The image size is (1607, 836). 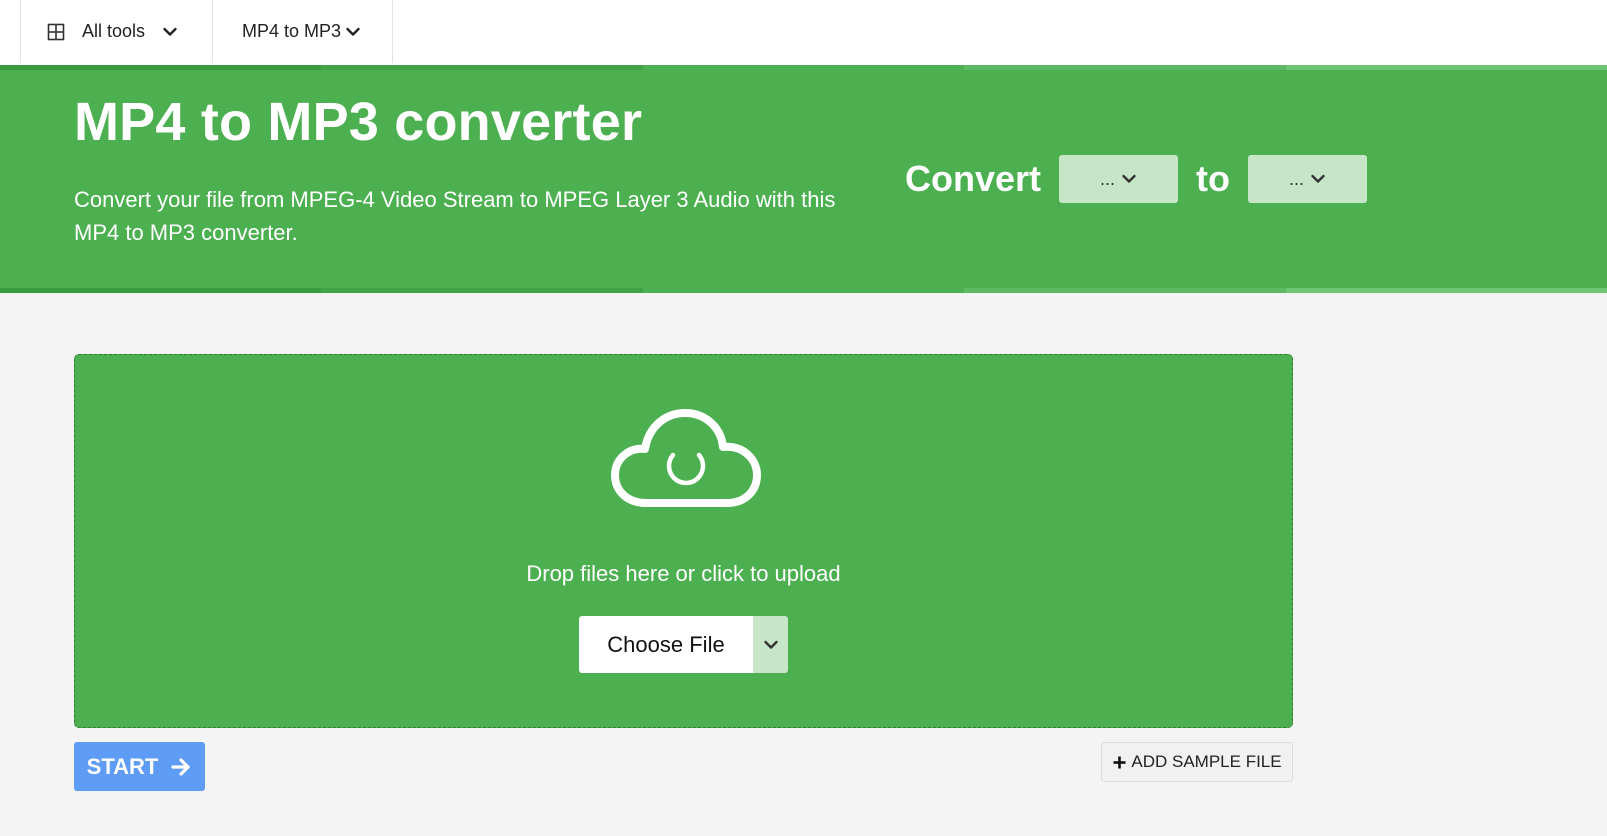 What do you see at coordinates (1213, 178) in the screenshot?
I see `to-label: to` at bounding box center [1213, 178].